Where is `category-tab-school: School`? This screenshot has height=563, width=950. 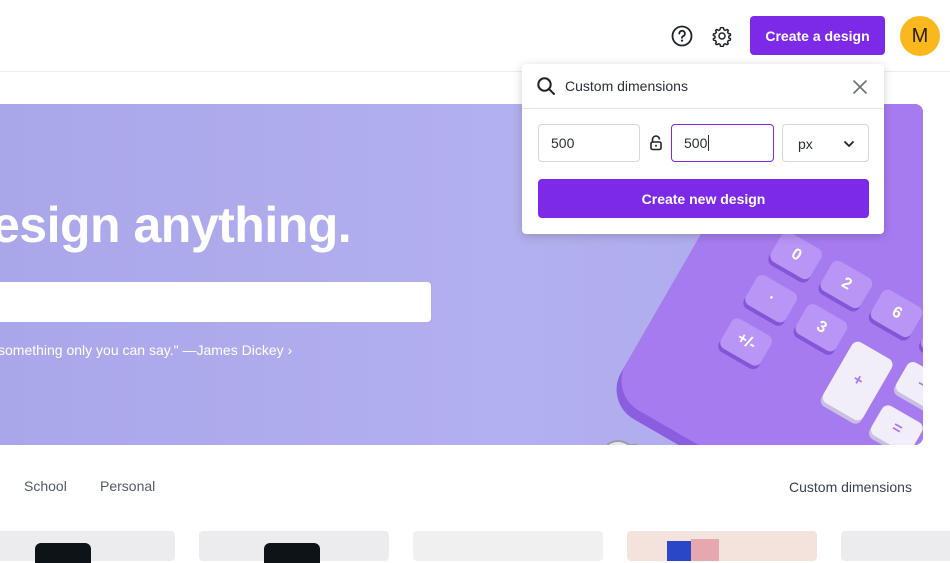
category-tab-school: School is located at coordinates (45, 486).